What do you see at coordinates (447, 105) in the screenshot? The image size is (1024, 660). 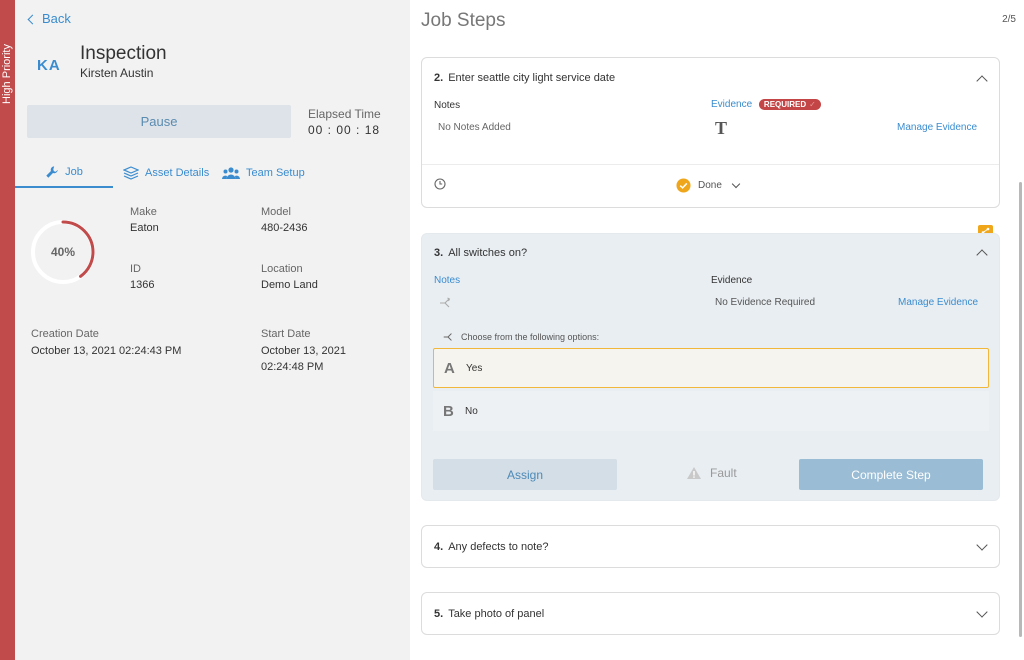 I see `step-2-notes-label: Notes` at bounding box center [447, 105].